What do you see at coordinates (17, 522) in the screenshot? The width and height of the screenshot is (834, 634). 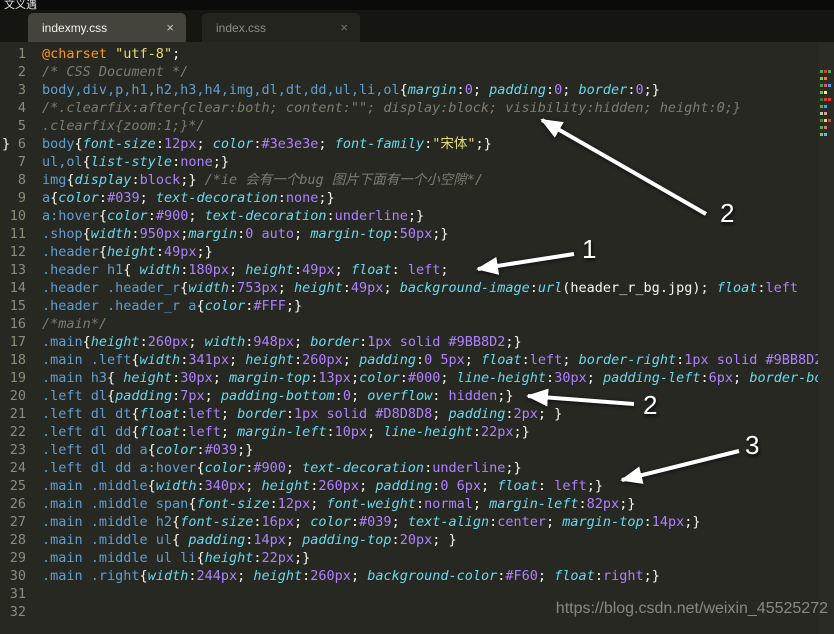 I see `line-number: 27` at bounding box center [17, 522].